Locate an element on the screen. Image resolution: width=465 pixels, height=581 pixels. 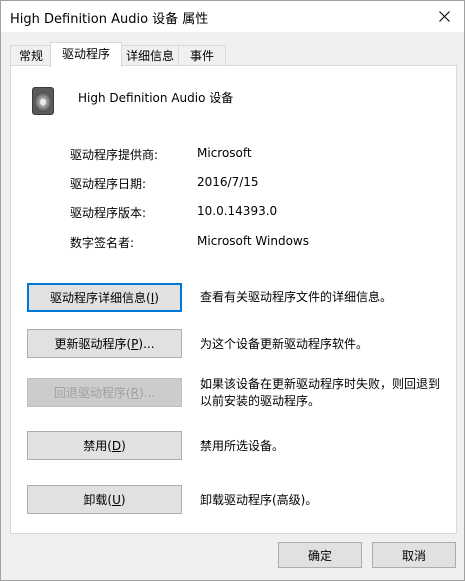
driver-provider-label: 驱动程序提供商: is located at coordinates (114, 155).